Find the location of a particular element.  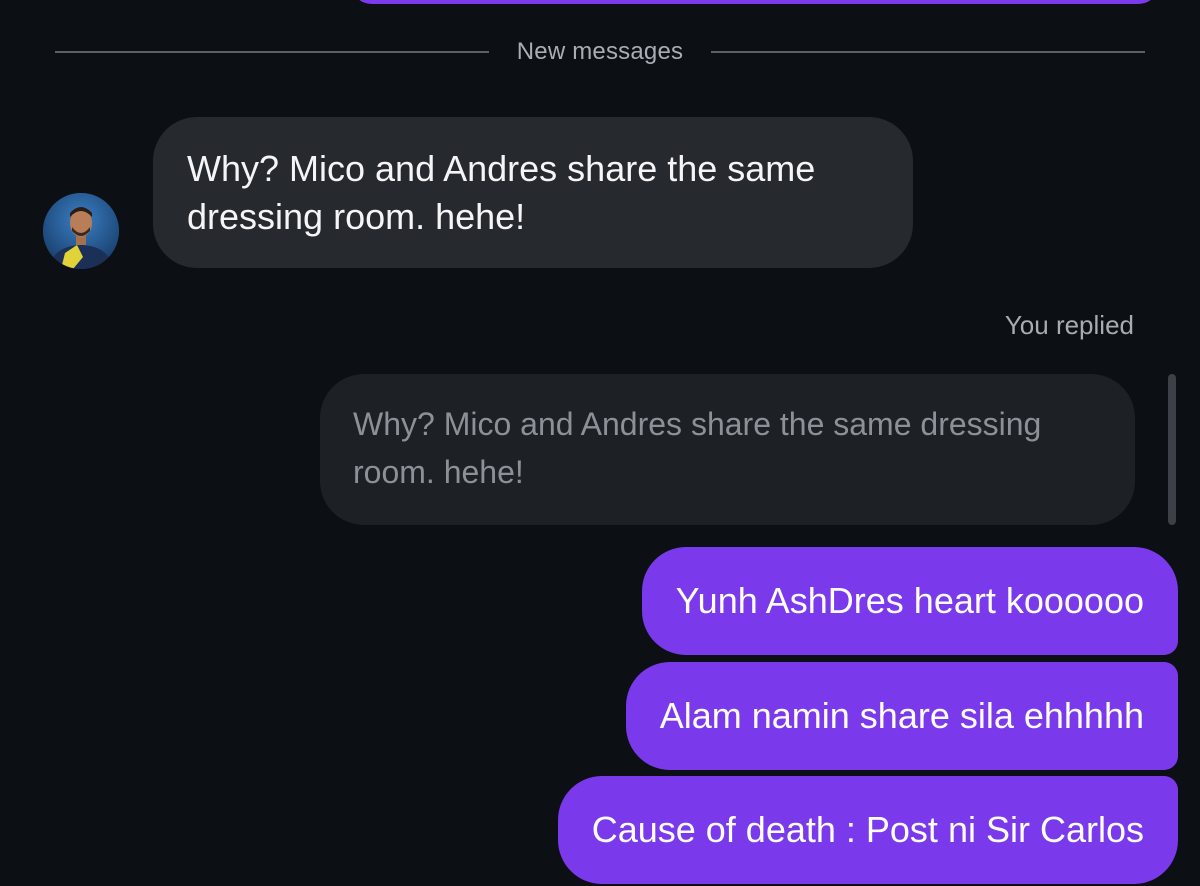

outgoing-message-bubble: Alam namin share sila ehhhhh is located at coordinates (901, 716).